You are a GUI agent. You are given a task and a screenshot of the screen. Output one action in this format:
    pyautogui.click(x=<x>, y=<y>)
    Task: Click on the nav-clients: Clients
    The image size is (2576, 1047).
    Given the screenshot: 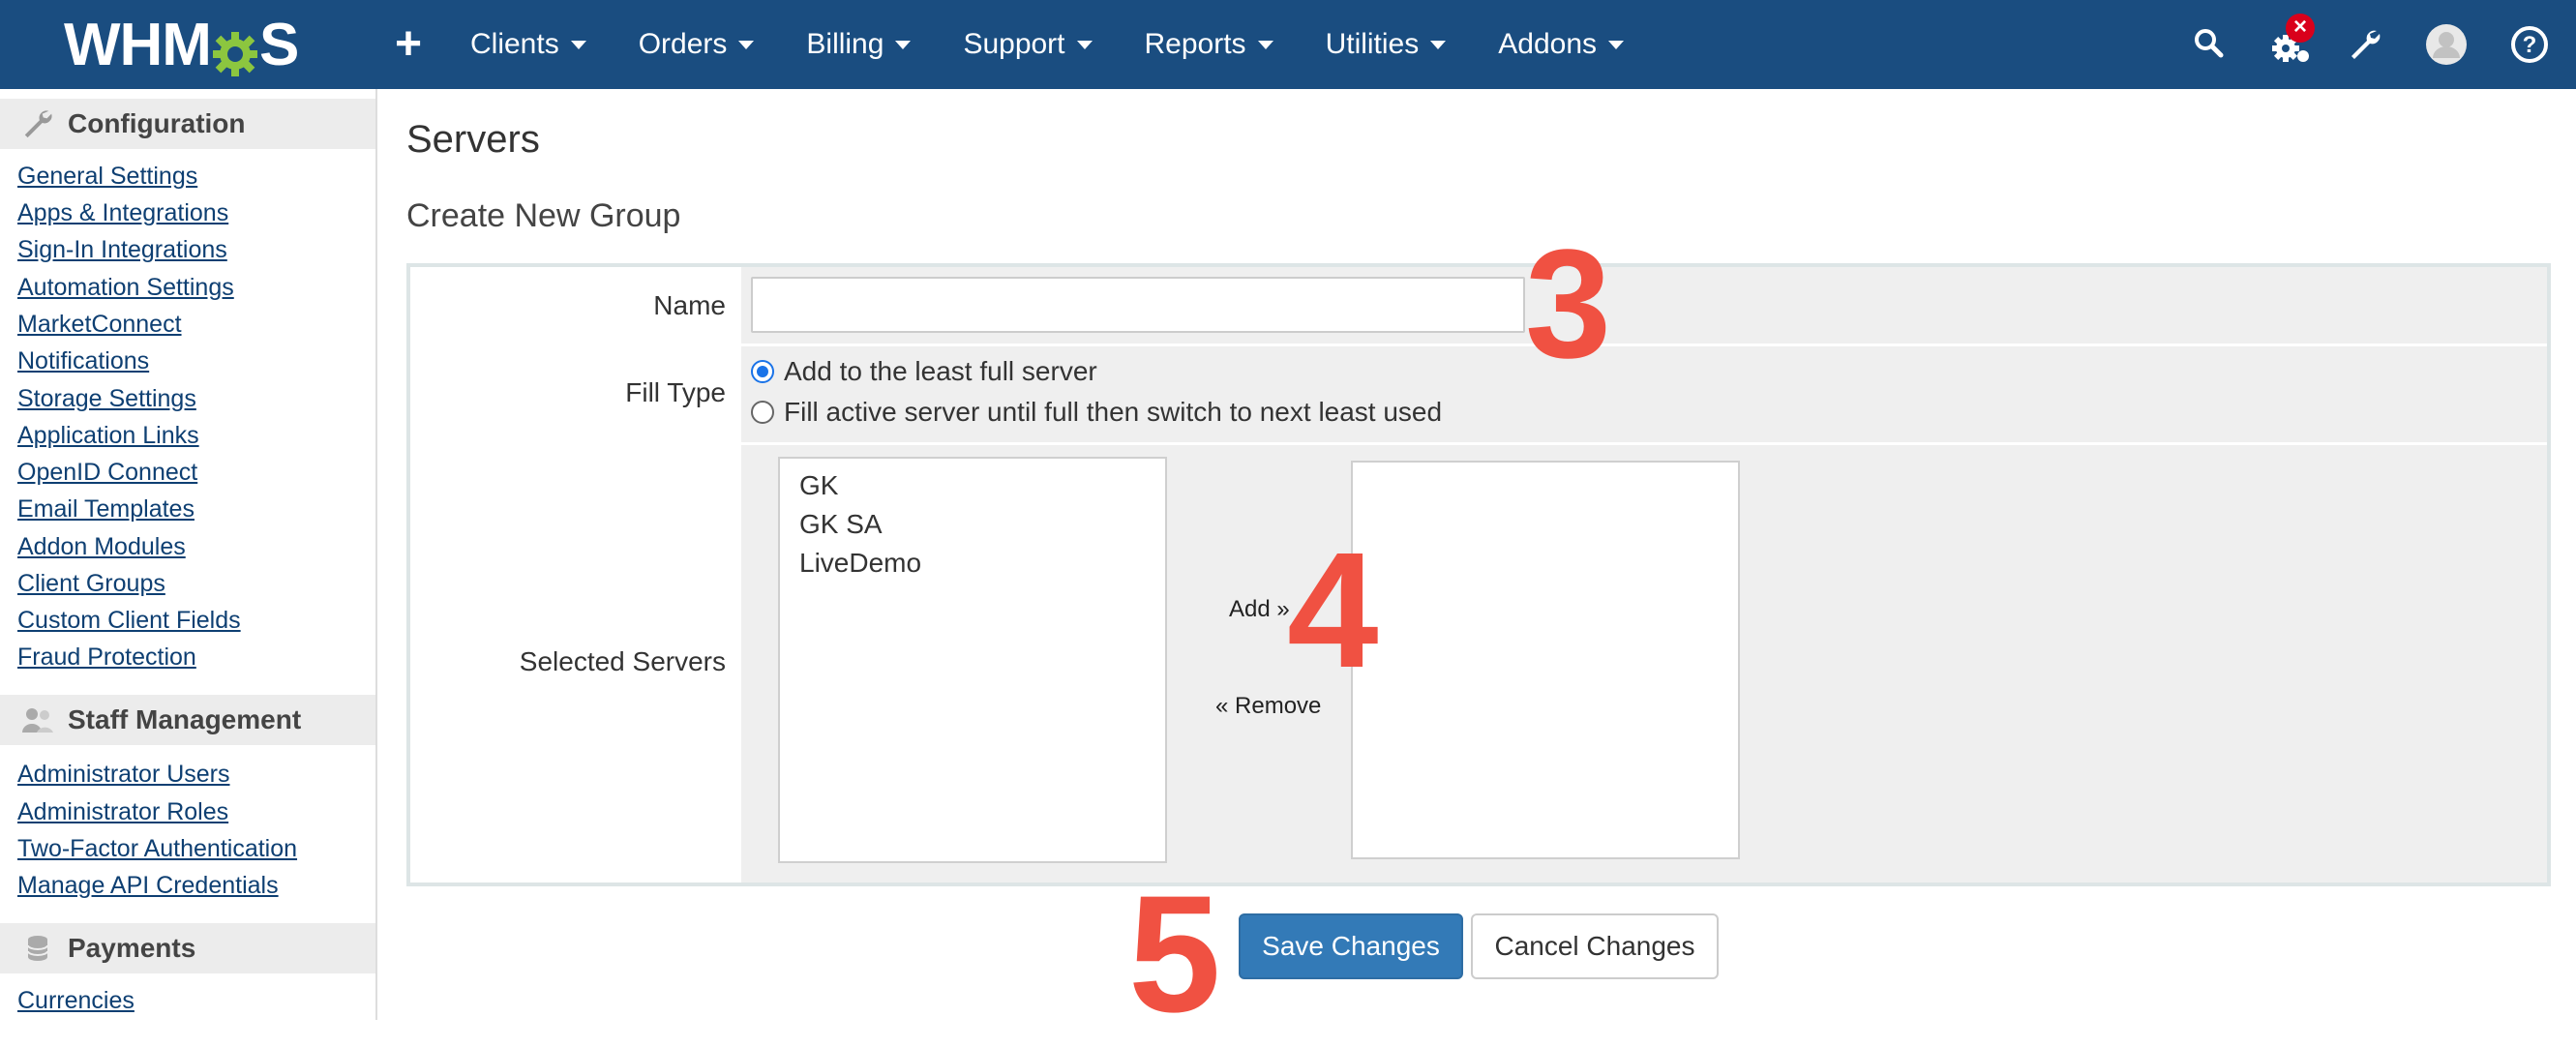 What is the action you would take?
    pyautogui.click(x=528, y=44)
    